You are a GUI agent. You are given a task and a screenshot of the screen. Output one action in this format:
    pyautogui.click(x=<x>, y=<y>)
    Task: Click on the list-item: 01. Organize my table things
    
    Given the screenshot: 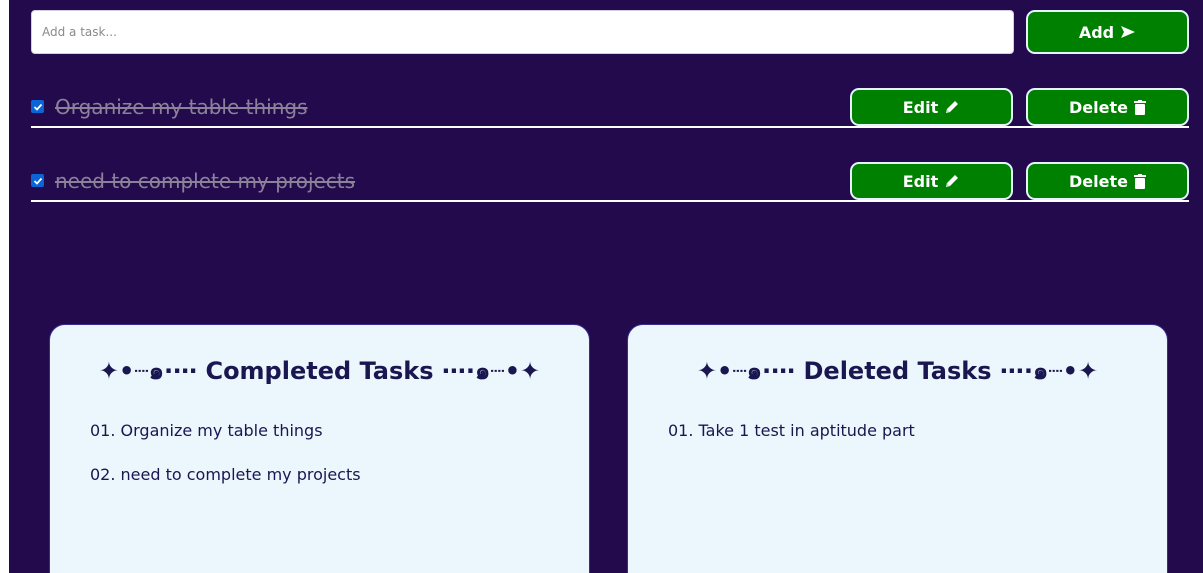 What is the action you would take?
    pyautogui.click(x=206, y=430)
    